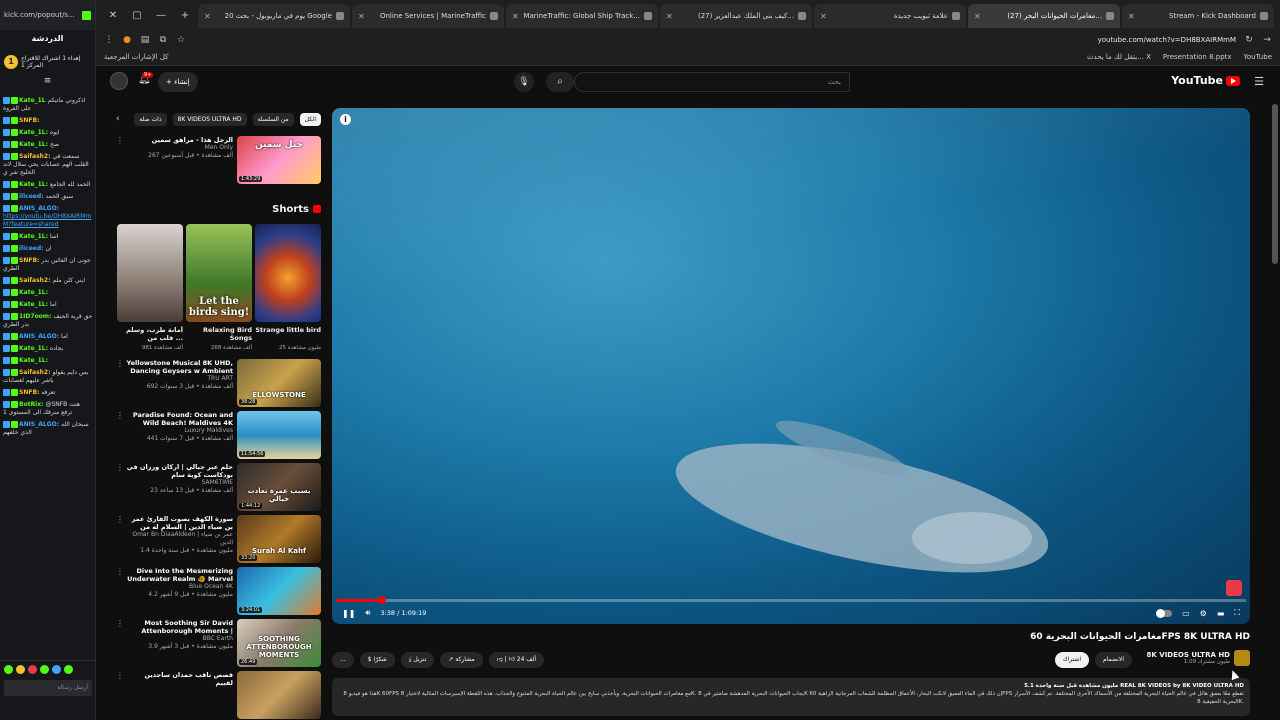  What do you see at coordinates (417, 660) in the screenshot?
I see `download-button: ⤓ تنزيل` at bounding box center [417, 660].